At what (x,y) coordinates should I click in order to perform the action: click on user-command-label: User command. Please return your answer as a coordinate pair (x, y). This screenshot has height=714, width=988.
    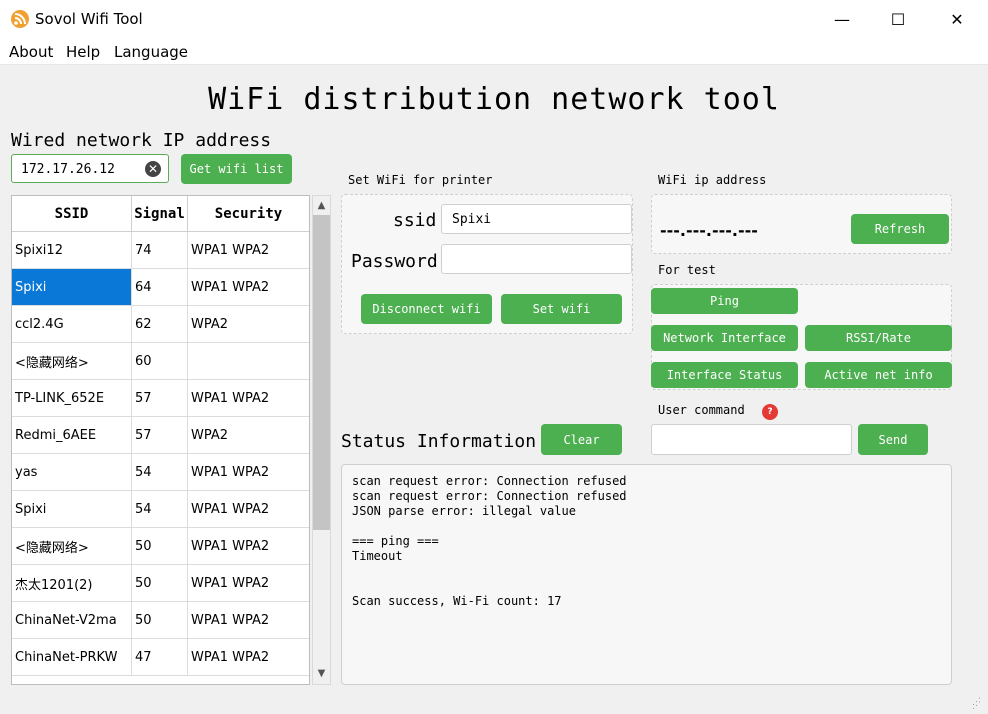
    Looking at the image, I should click on (701, 410).